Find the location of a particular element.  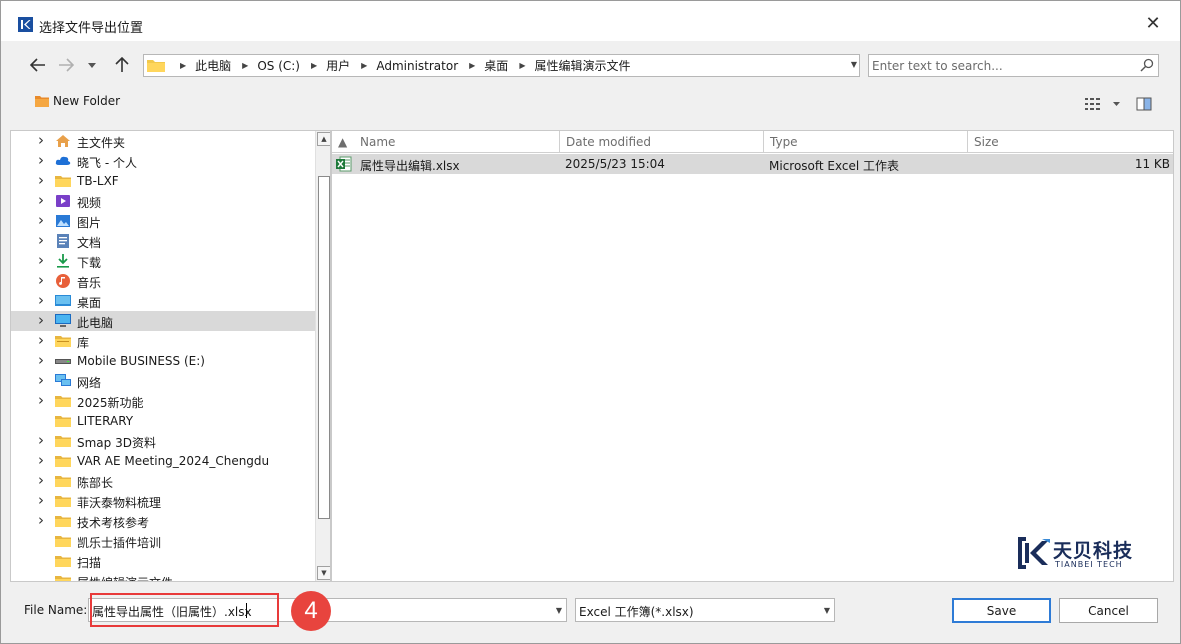

tree-item: › Smap 3D资料 is located at coordinates (163, 441).